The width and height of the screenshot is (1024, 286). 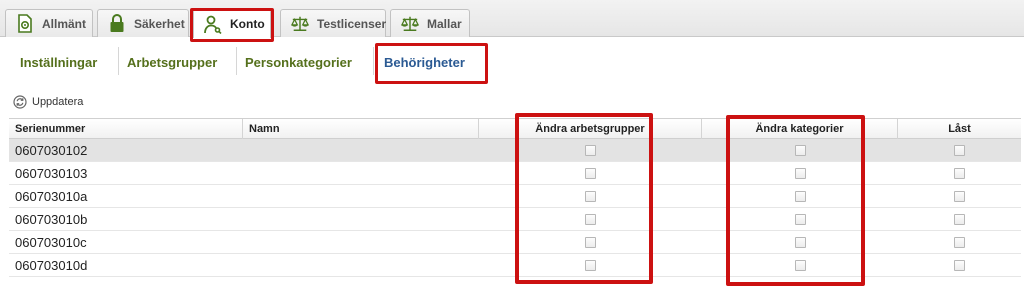 I want to click on padlock-icon, so click(x=117, y=24).